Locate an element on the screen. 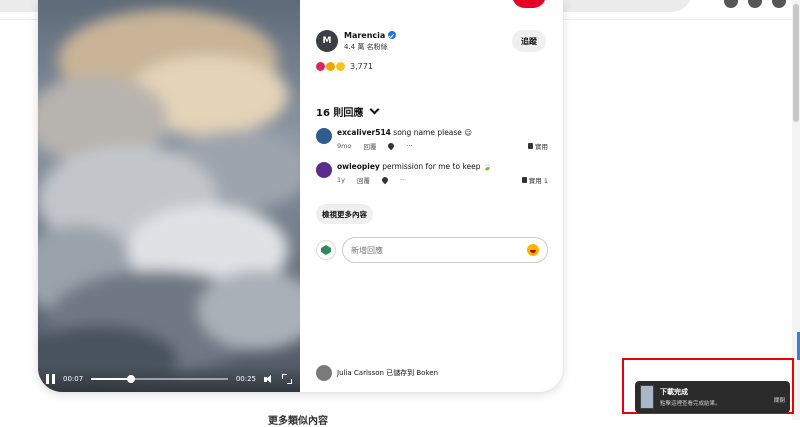 This screenshot has height=427, width=800. toast-close-button: 關閉 is located at coordinates (779, 400).